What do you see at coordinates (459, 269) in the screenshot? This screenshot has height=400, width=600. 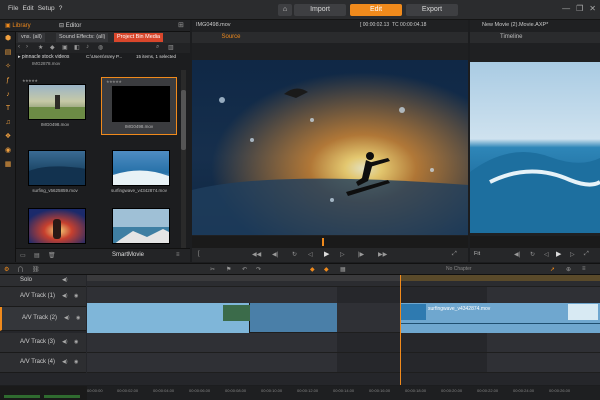 I see `chapter-dropdown: No Chapter` at bounding box center [459, 269].